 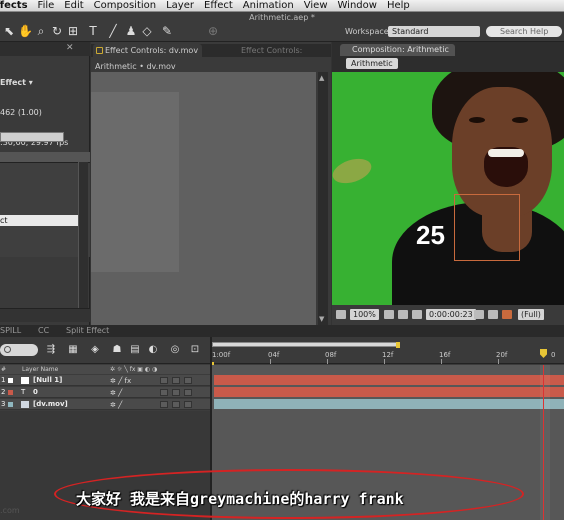 I want to click on mask-icon, so click(x=417, y=314).